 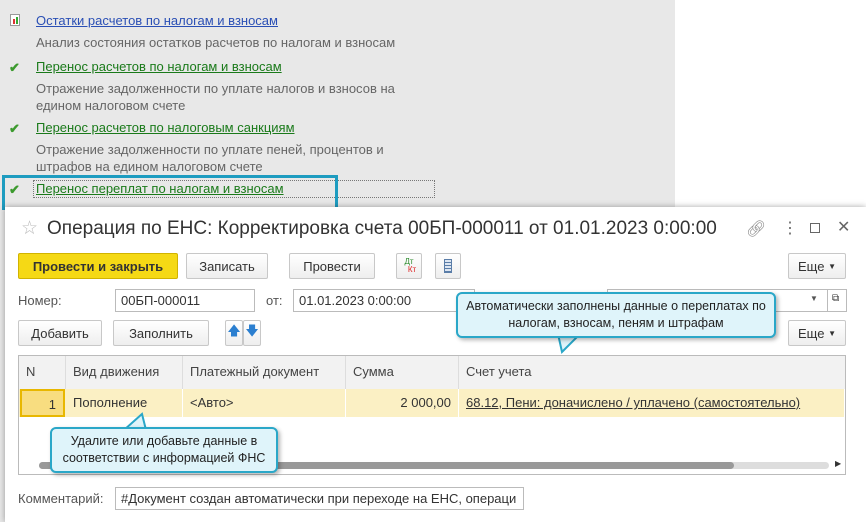 I want to click on move-up-button: 🡅, so click(x=234, y=333).